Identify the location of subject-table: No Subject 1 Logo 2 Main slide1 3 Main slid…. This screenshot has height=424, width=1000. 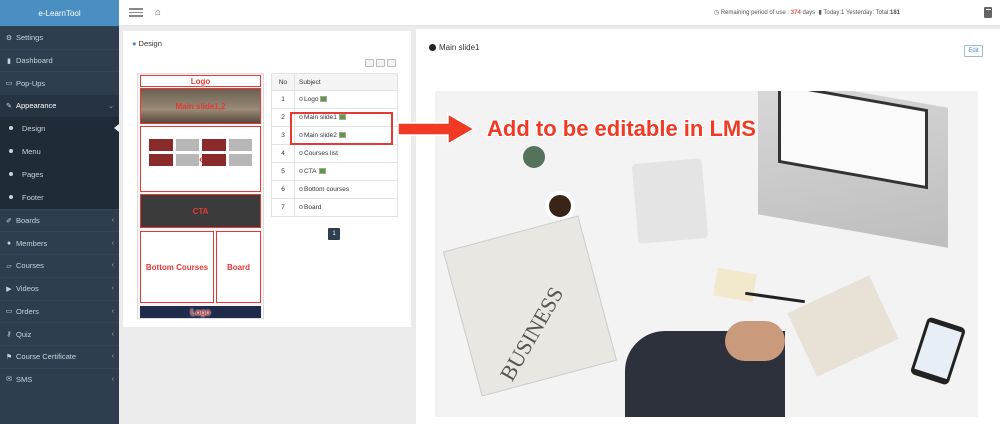
(334, 145).